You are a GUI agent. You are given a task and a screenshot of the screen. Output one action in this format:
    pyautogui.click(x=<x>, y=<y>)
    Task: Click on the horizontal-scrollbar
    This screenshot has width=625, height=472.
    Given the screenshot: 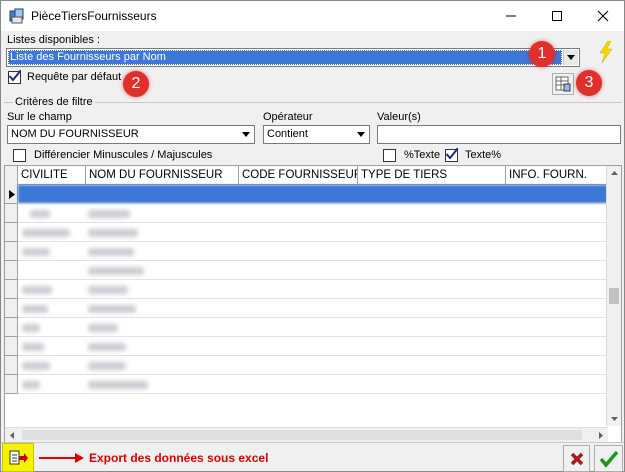 What is the action you would take?
    pyautogui.click(x=306, y=434)
    